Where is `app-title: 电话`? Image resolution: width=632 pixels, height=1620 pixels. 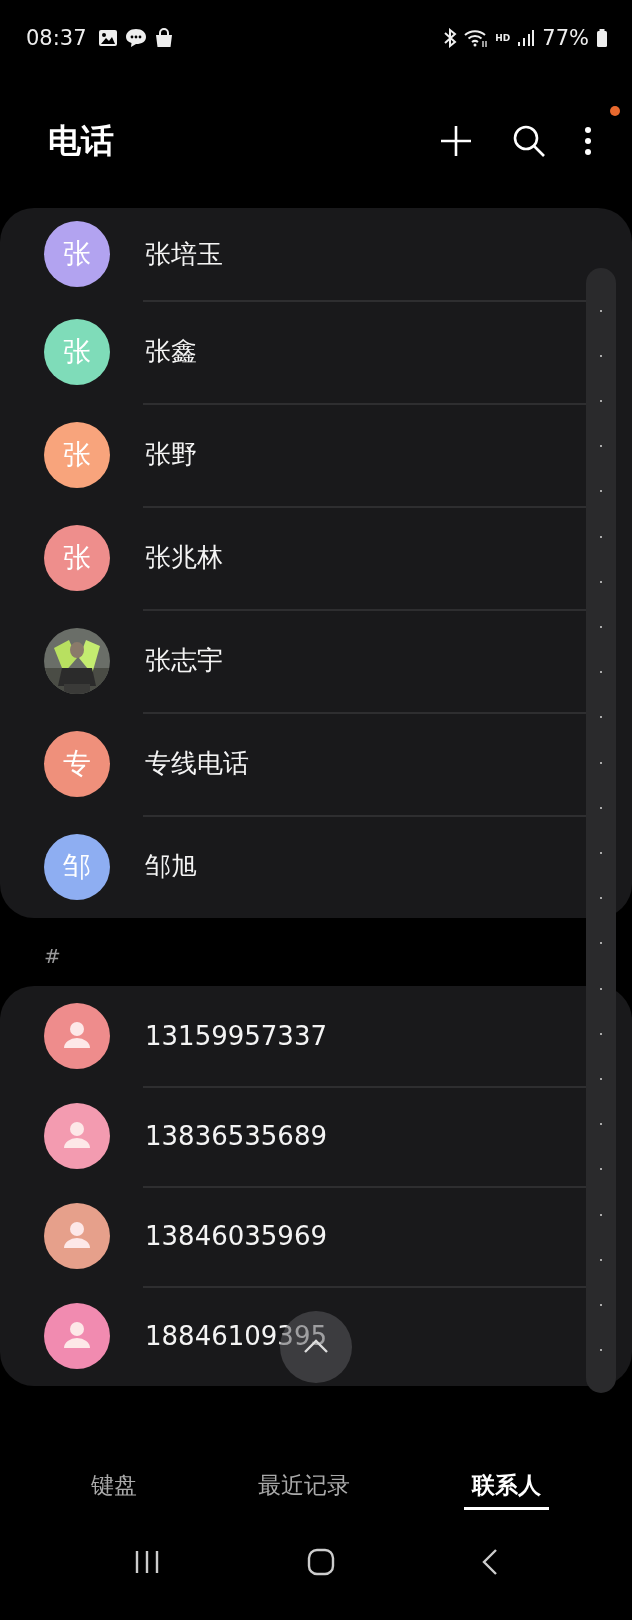
app-title: 电话 is located at coordinates (81, 140).